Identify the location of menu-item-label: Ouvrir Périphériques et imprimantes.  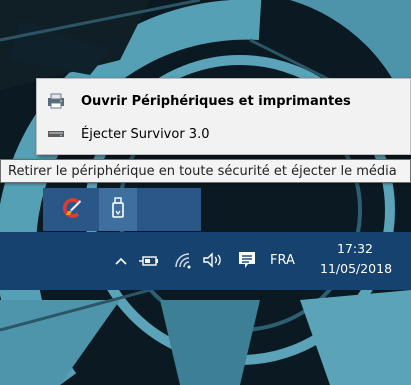
(216, 101).